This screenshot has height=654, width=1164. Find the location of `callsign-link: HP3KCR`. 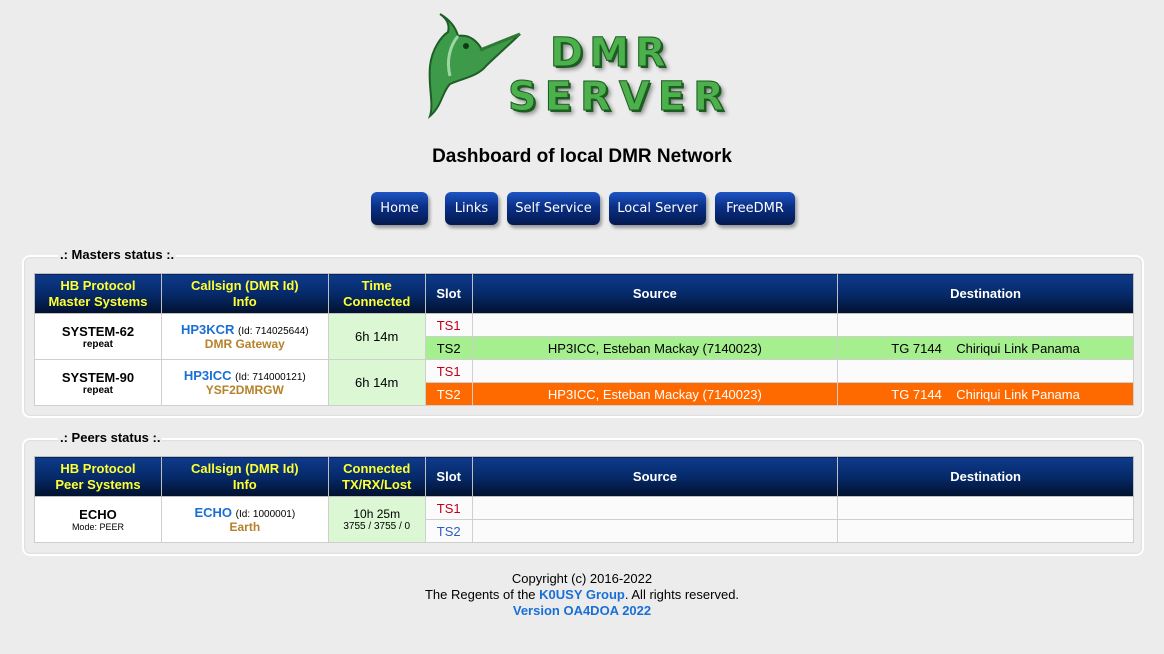

callsign-link: HP3KCR is located at coordinates (207, 329).